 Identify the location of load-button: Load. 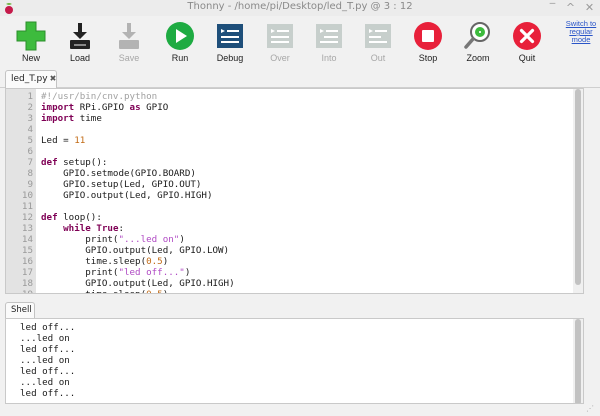
(80, 43).